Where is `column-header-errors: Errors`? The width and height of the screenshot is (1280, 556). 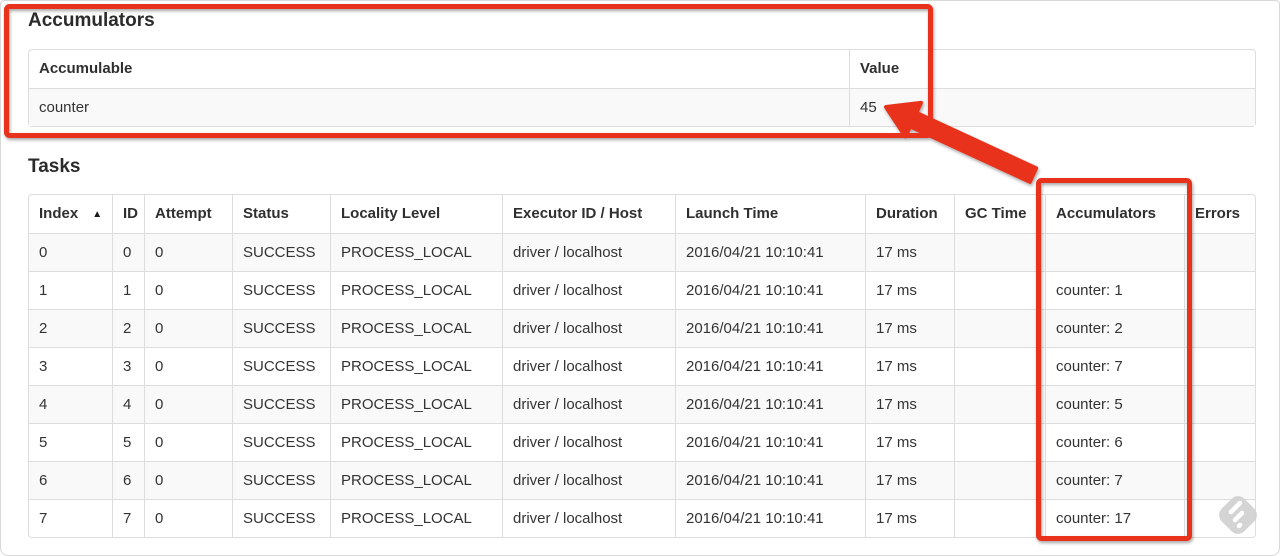 column-header-errors: Errors is located at coordinates (1219, 214).